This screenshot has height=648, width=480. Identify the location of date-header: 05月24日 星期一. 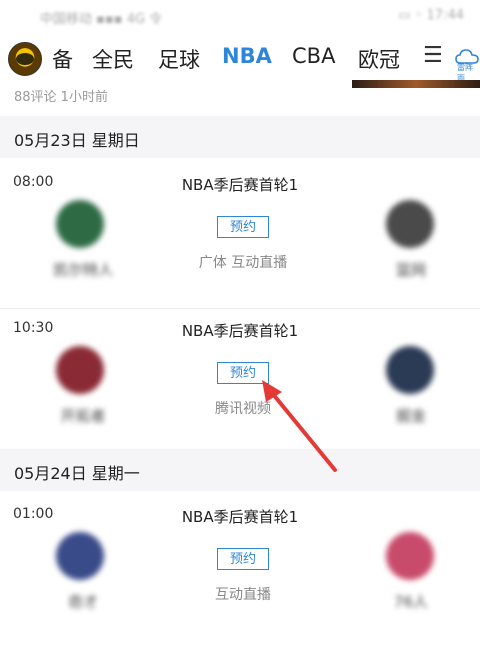
(240, 470).